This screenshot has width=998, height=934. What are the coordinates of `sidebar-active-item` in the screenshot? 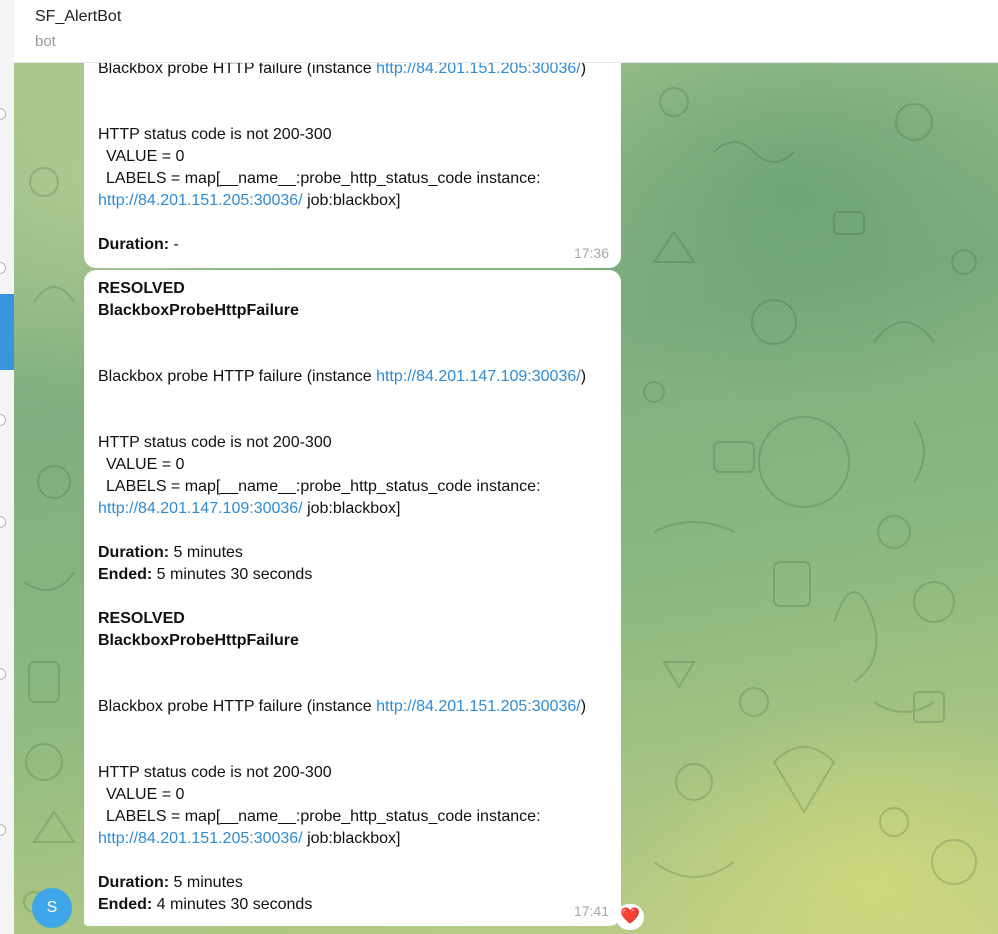 It's located at (7, 332).